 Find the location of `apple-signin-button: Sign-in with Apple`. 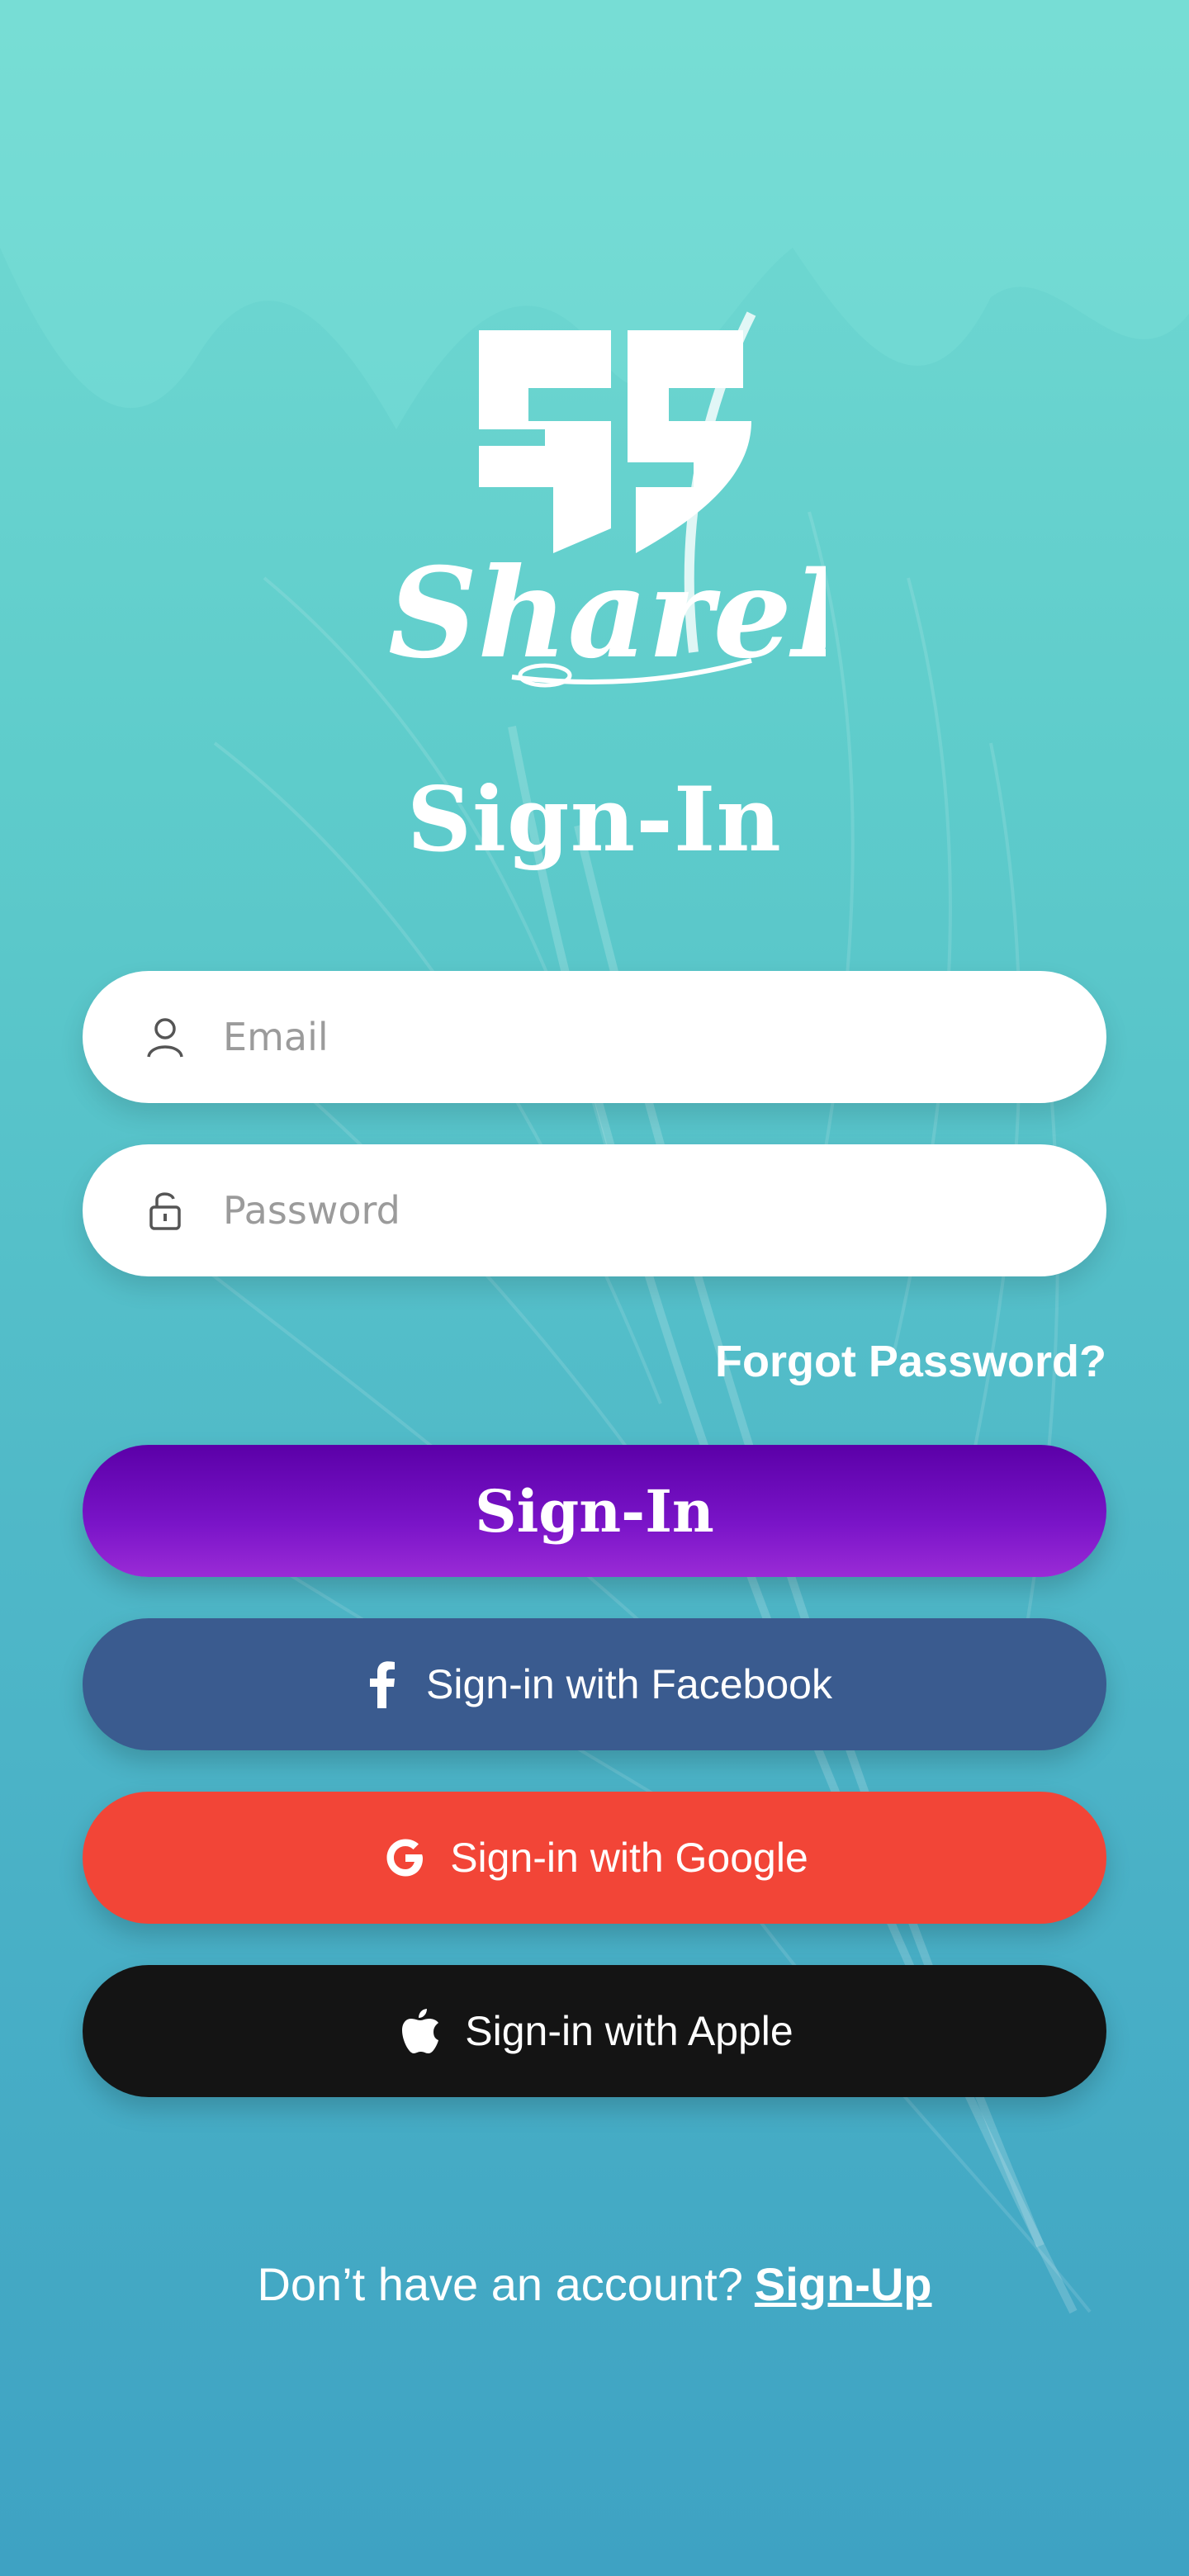

apple-signin-button: Sign-in with Apple is located at coordinates (594, 2031).